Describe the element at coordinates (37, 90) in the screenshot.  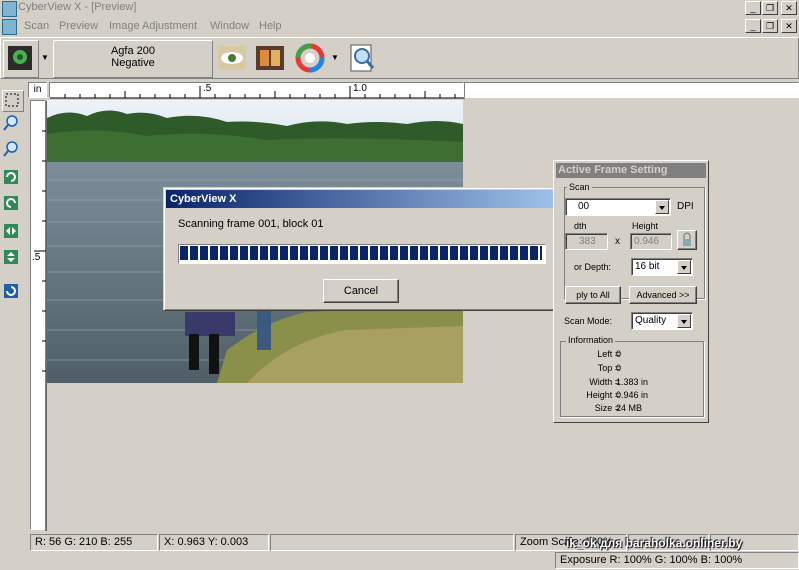
I see `ruler-unit: in` at that location.